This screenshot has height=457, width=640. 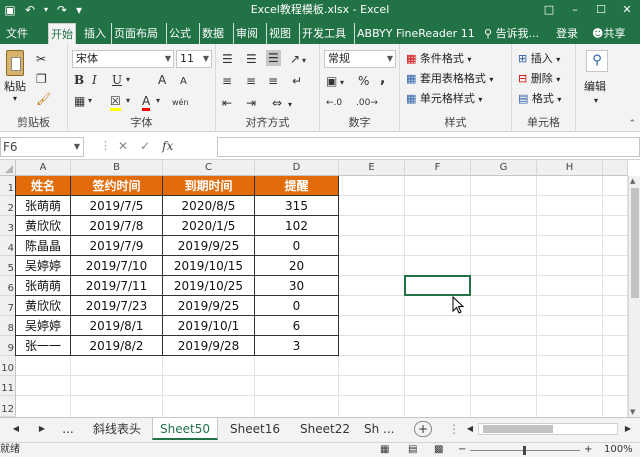 What do you see at coordinates (246, 33) in the screenshot?
I see `tab-review: 审阅` at bounding box center [246, 33].